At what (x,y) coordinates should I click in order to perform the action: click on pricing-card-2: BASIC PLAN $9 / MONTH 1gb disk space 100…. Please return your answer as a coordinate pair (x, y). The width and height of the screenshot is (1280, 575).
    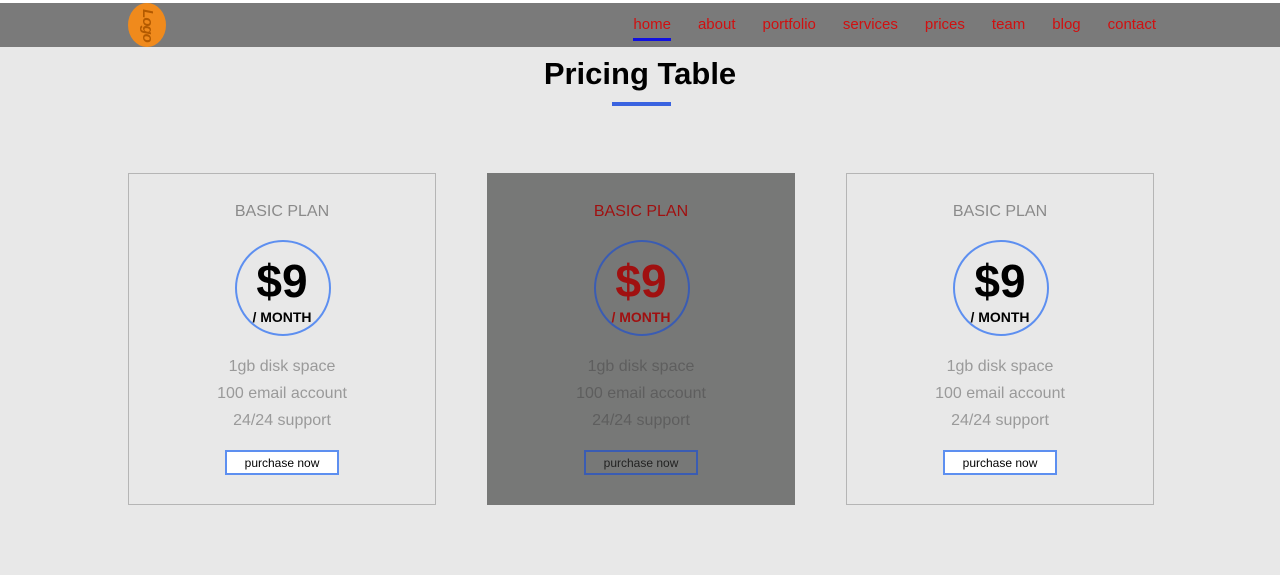
    Looking at the image, I should click on (641, 339).